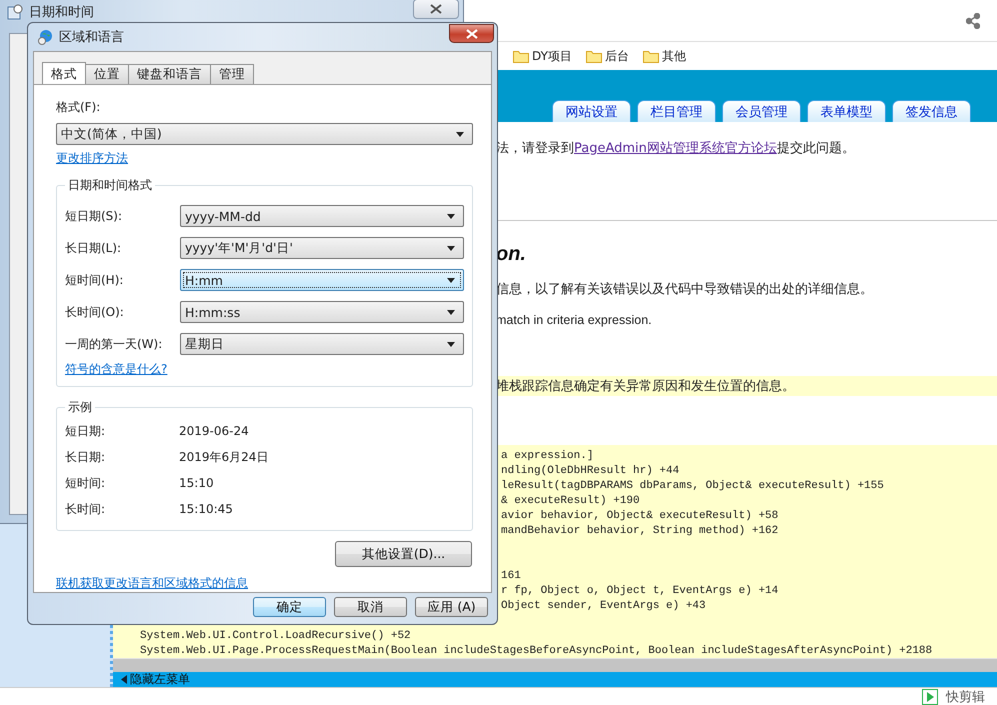  I want to click on symbols-link: 符号的含意是什么?, so click(116, 369).